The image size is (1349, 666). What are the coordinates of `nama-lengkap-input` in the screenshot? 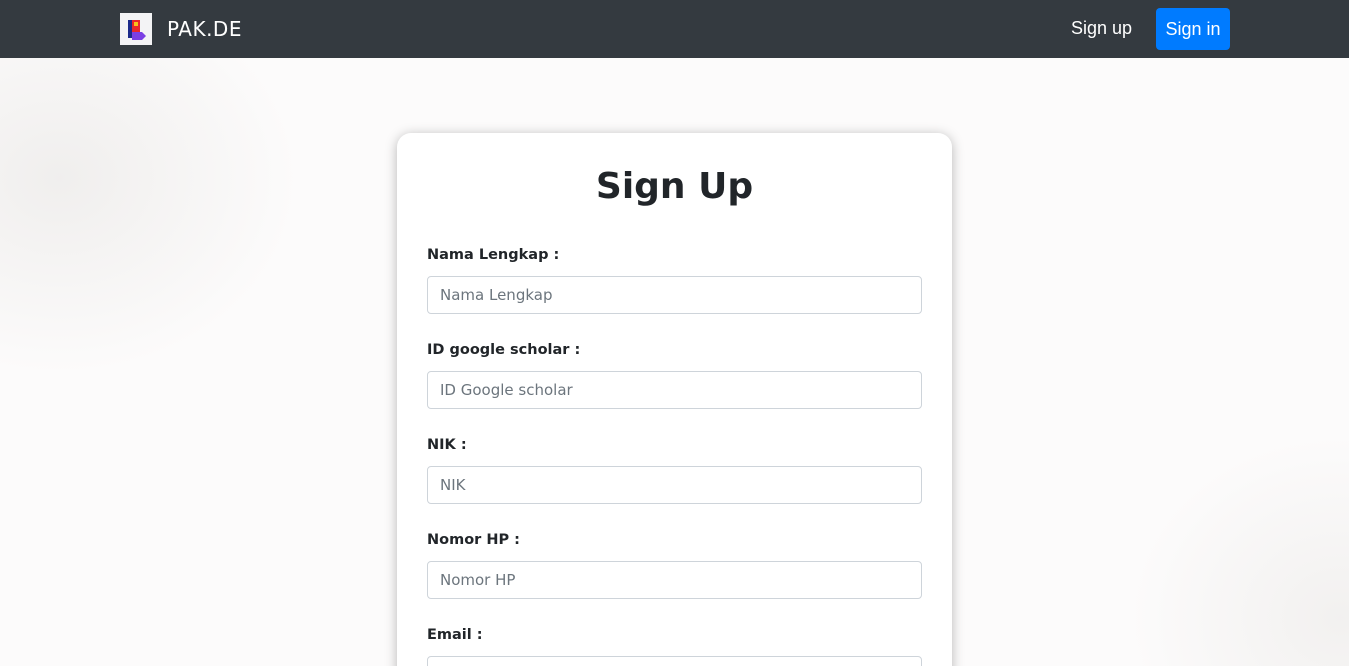 It's located at (674, 295).